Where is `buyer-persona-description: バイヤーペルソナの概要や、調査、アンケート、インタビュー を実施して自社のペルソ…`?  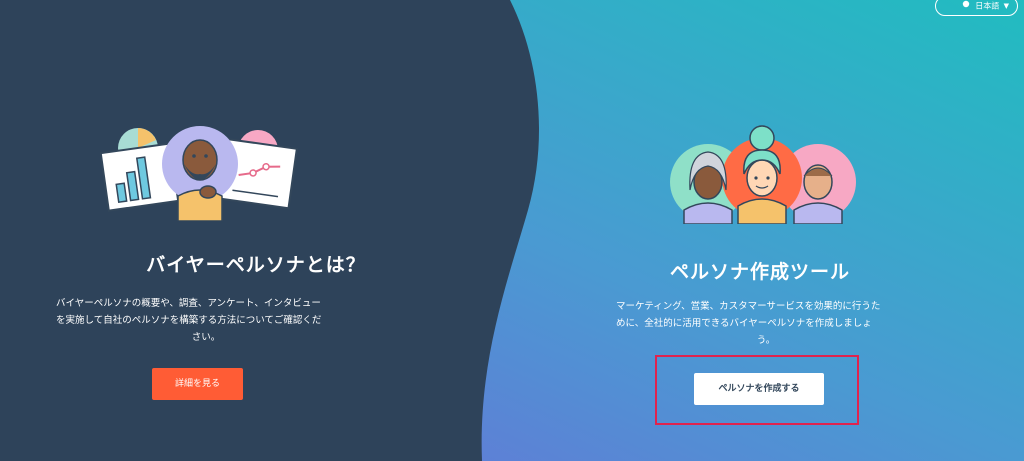
buyer-persona-description: バイヤーペルソナの概要や、調査、アンケート、インタビュー を実施して自社のペルソ… is located at coordinates (206, 320).